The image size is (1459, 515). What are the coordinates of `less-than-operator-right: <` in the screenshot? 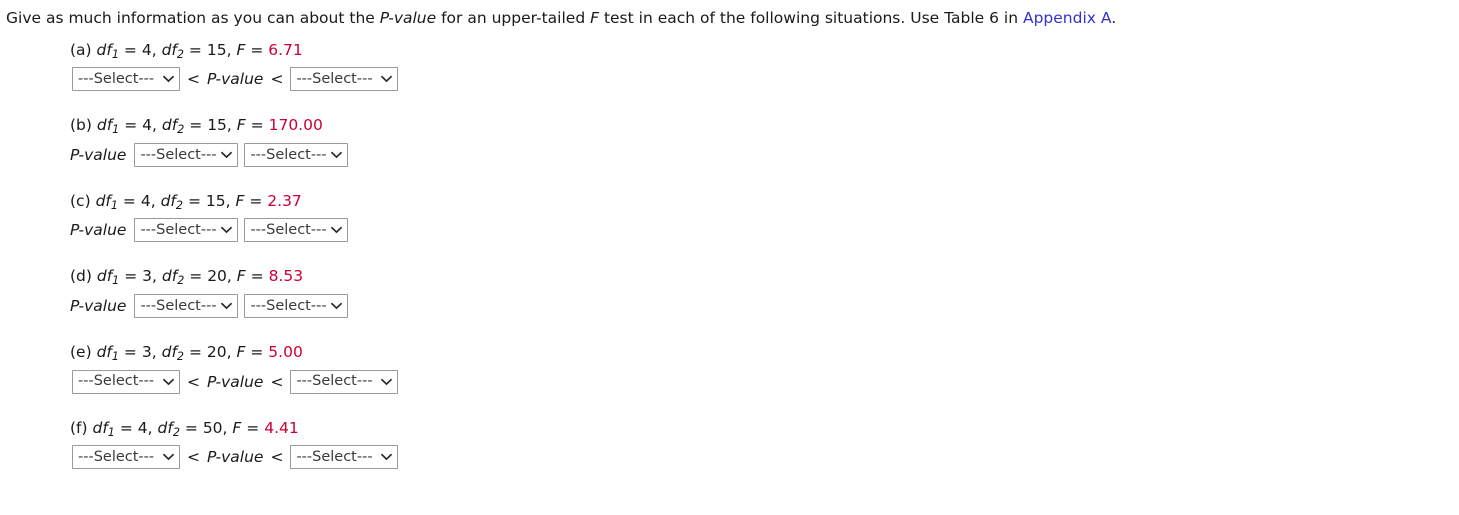 It's located at (277, 457).